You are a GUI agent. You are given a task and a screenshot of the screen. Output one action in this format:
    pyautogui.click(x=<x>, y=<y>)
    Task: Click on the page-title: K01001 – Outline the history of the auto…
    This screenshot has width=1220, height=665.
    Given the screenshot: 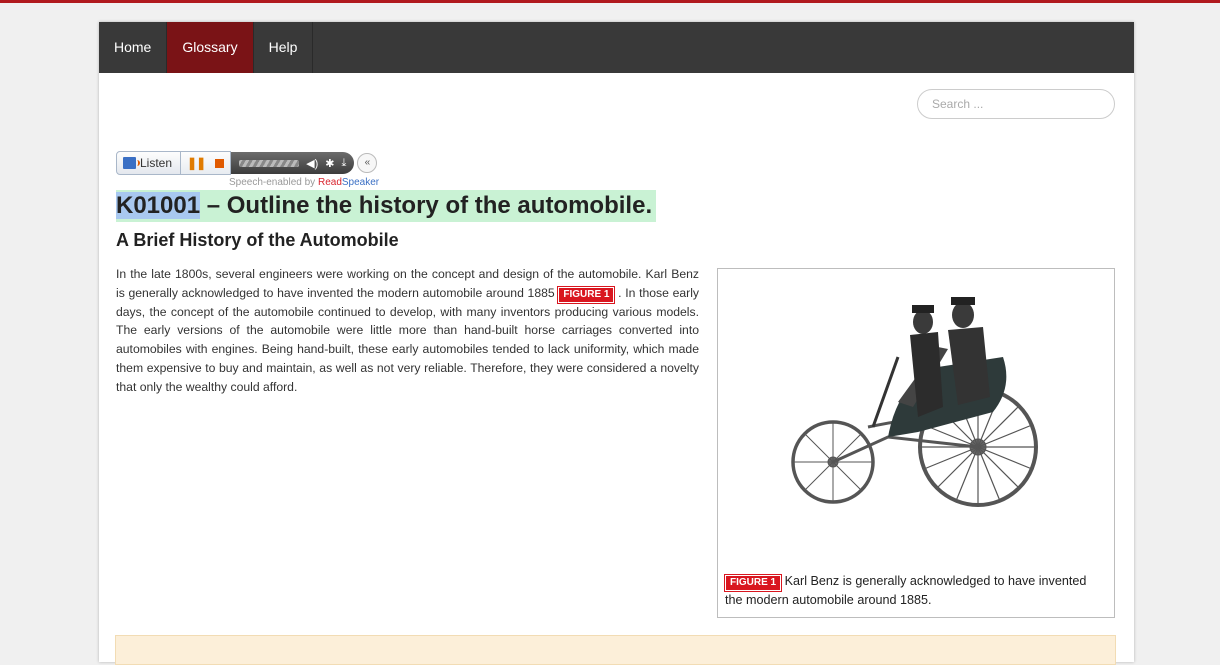 What is the action you would take?
    pyautogui.click(x=386, y=206)
    